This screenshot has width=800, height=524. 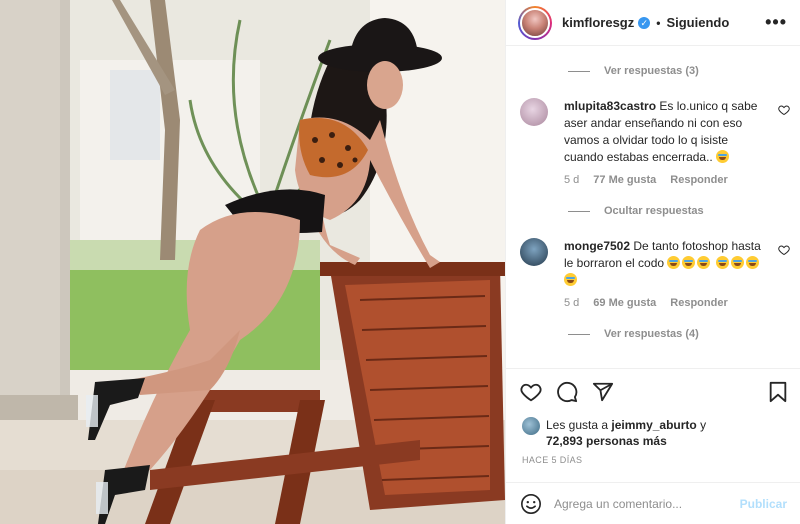 I want to click on comment-icon, so click(x=567, y=392).